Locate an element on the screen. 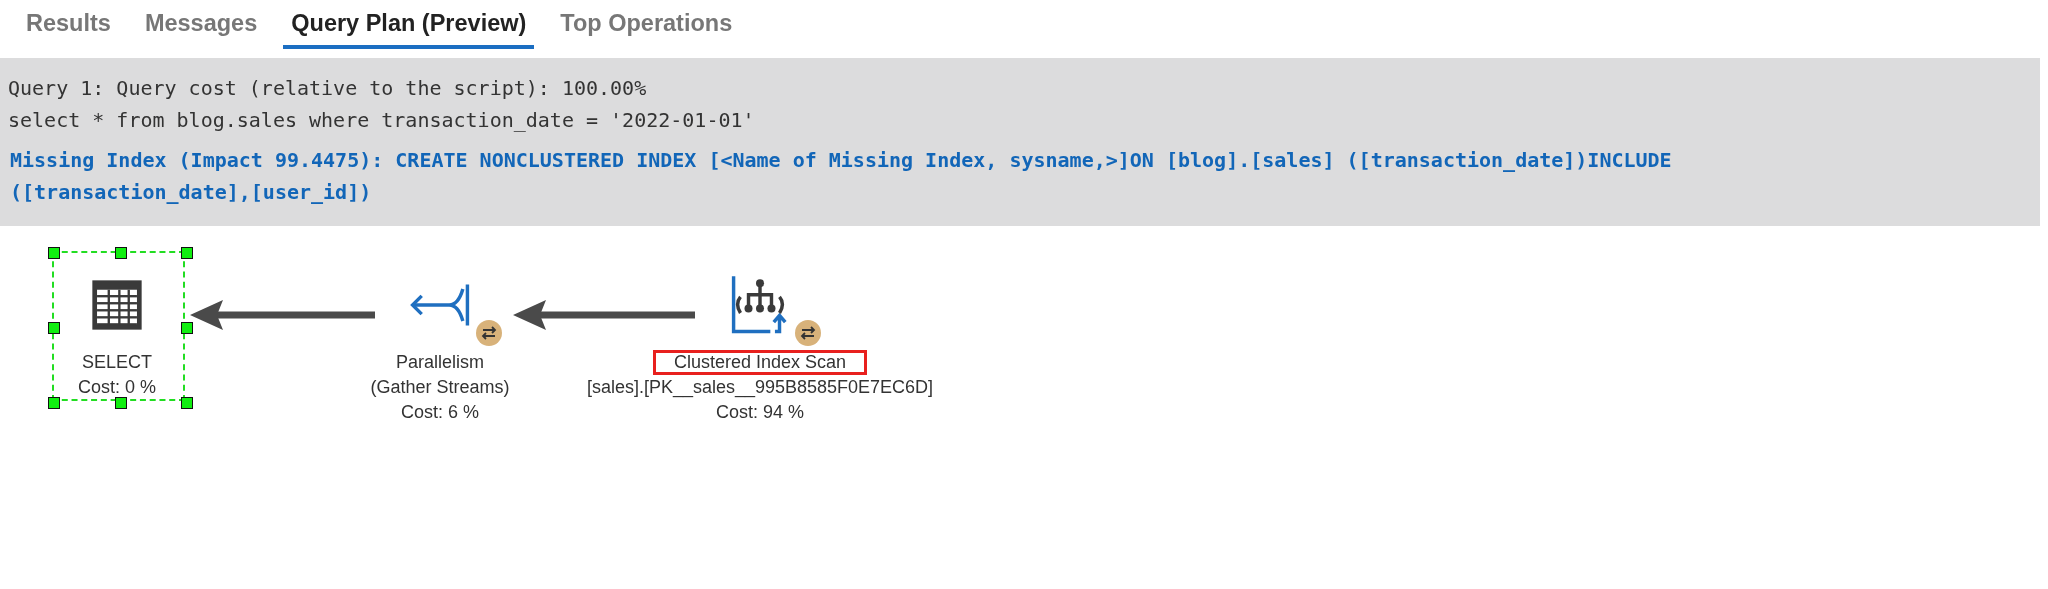 This screenshot has height=589, width=2048. table-icon is located at coordinates (117, 305).